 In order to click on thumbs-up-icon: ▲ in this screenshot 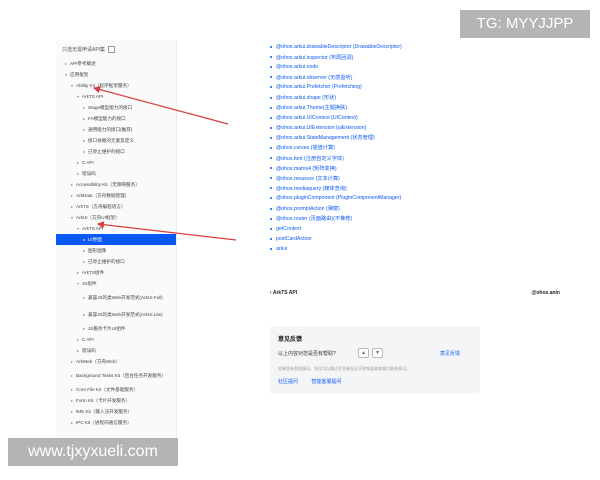, I will do `click(363, 353)`.